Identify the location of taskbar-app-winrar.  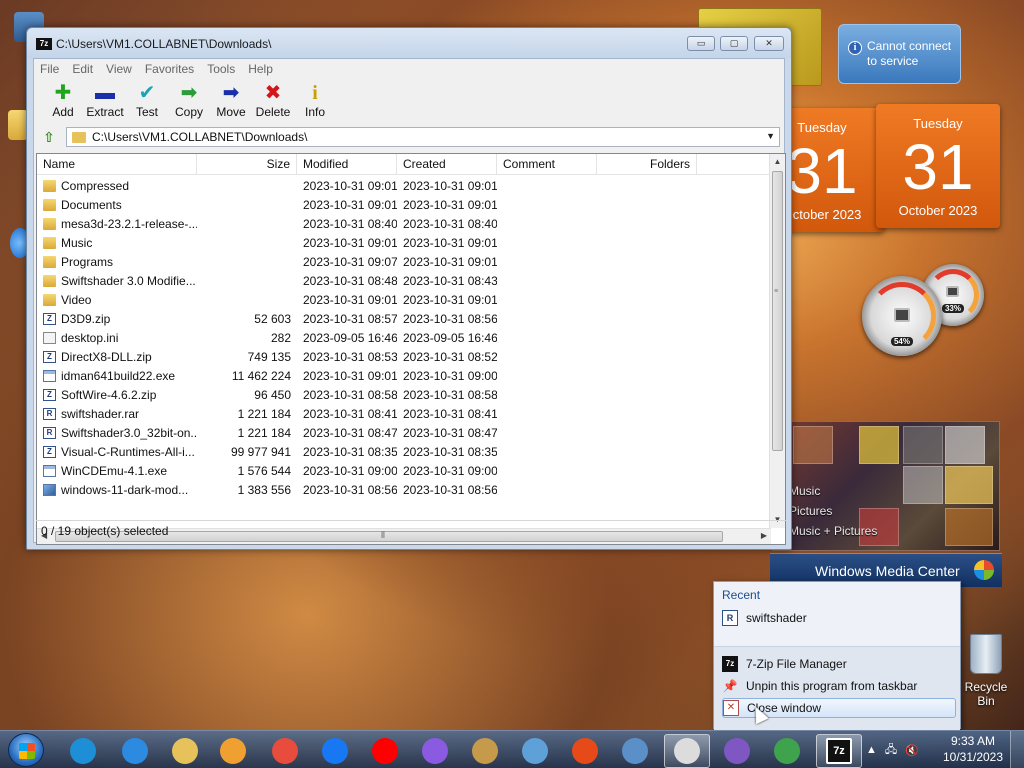
(485, 751).